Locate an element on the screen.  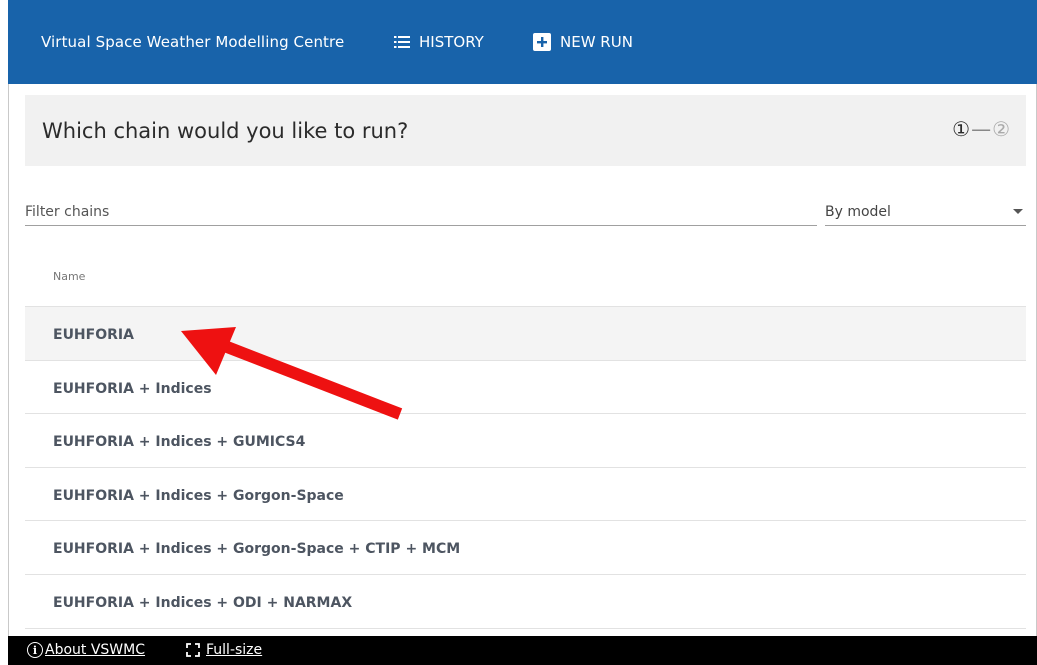
row-label: EUHFORIA + Indices + GUMICS4 is located at coordinates (179, 442).